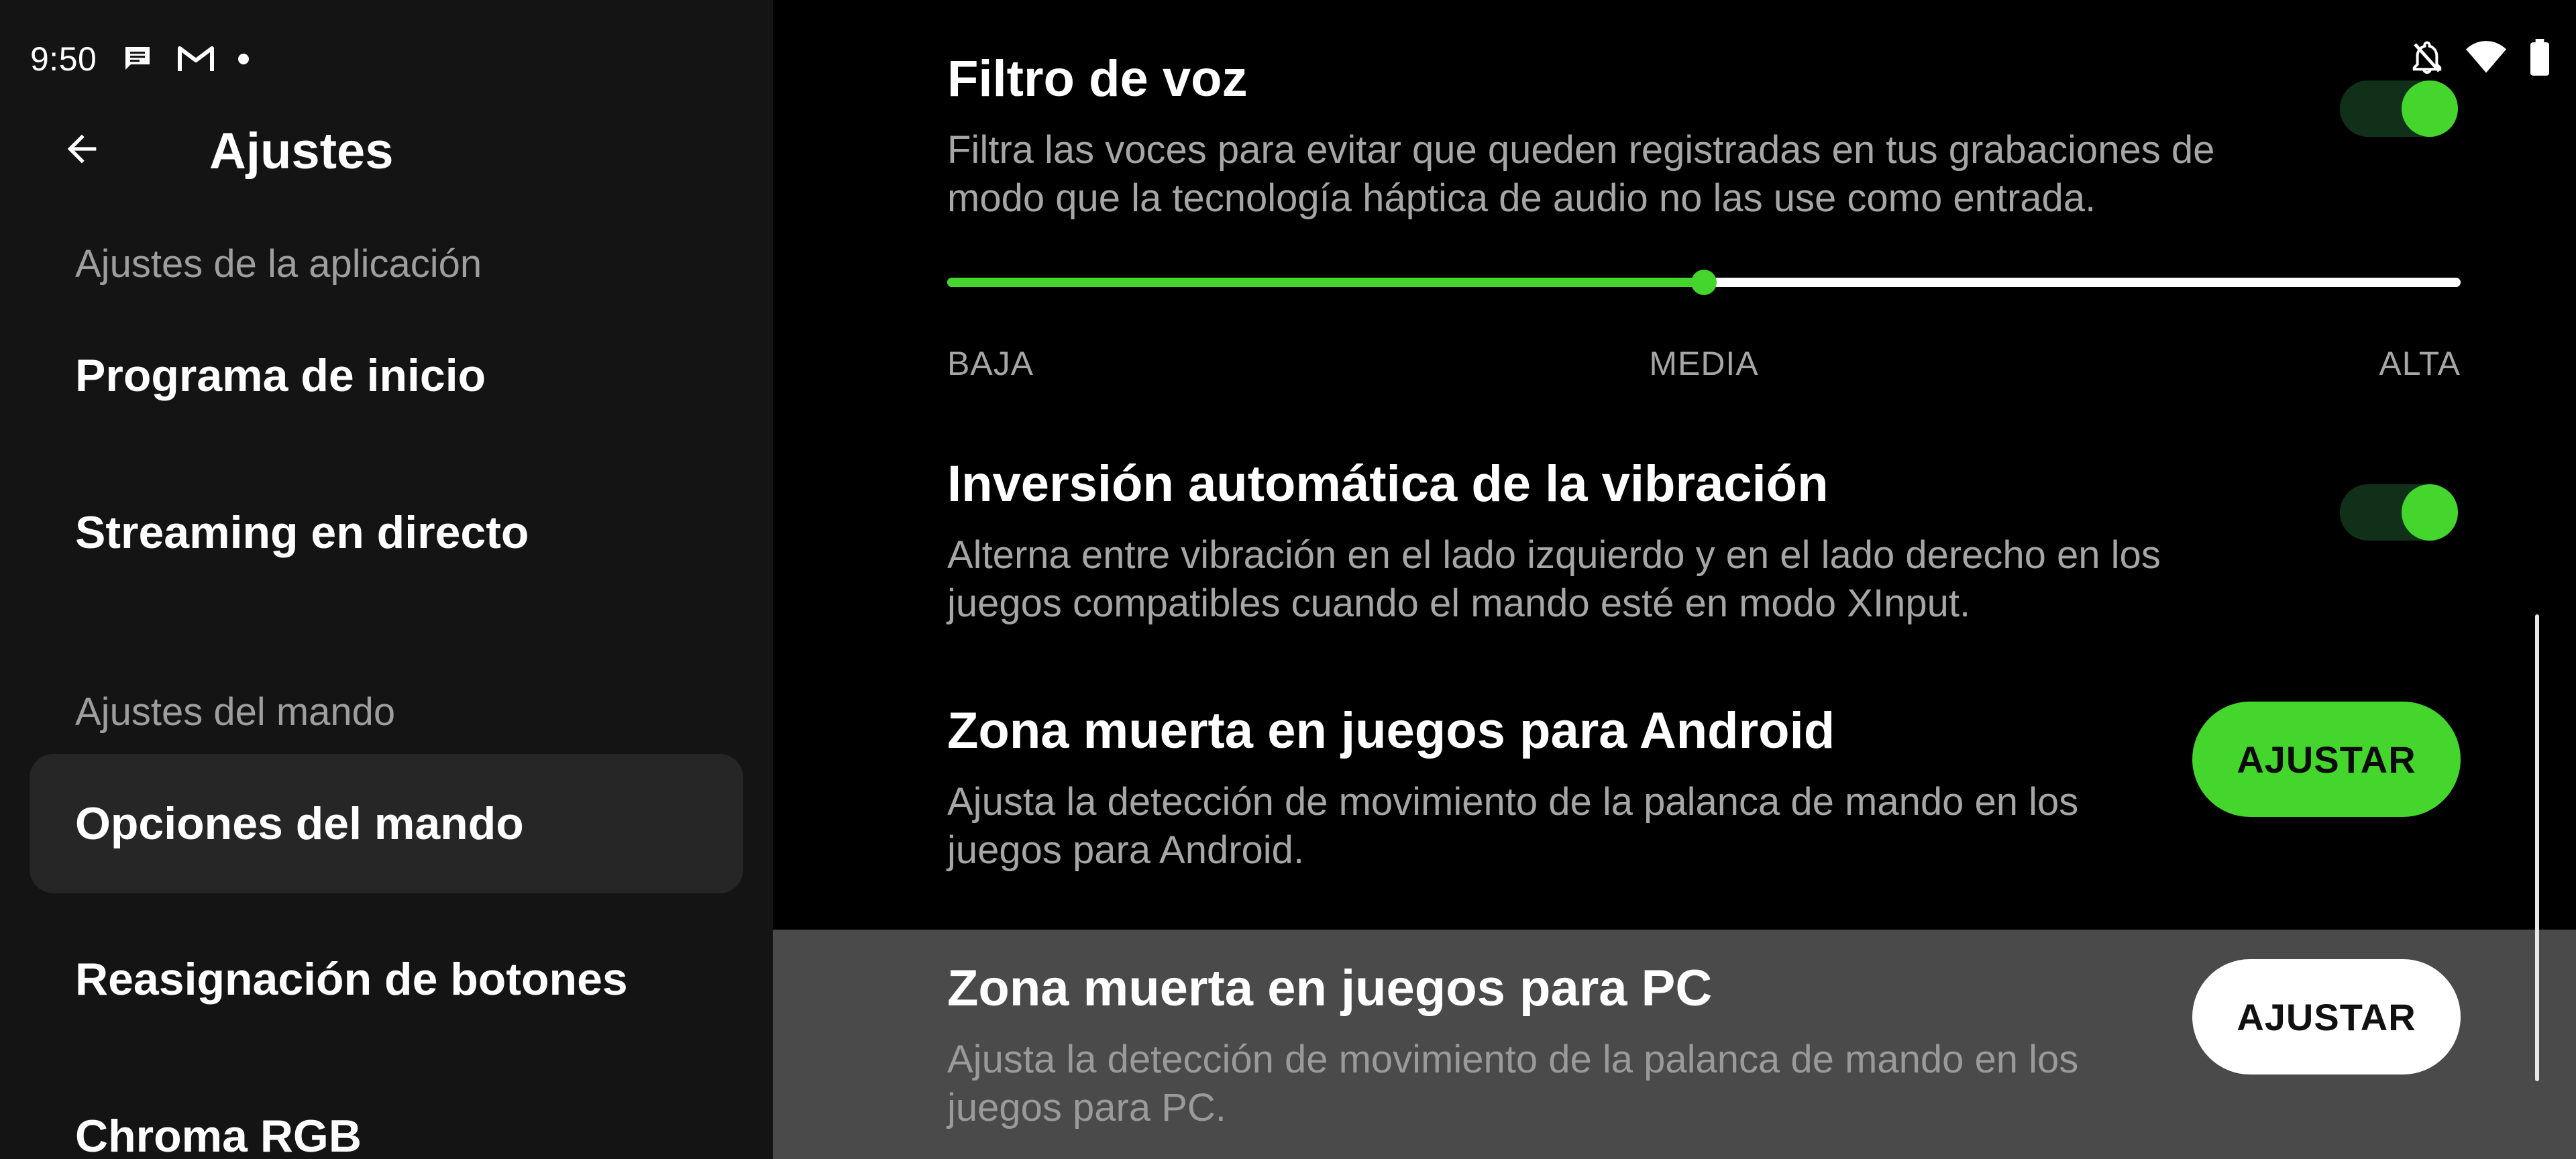 The width and height of the screenshot is (2576, 1159). Describe the element at coordinates (990, 363) in the screenshot. I see `slider-label-low: BAJA` at that location.